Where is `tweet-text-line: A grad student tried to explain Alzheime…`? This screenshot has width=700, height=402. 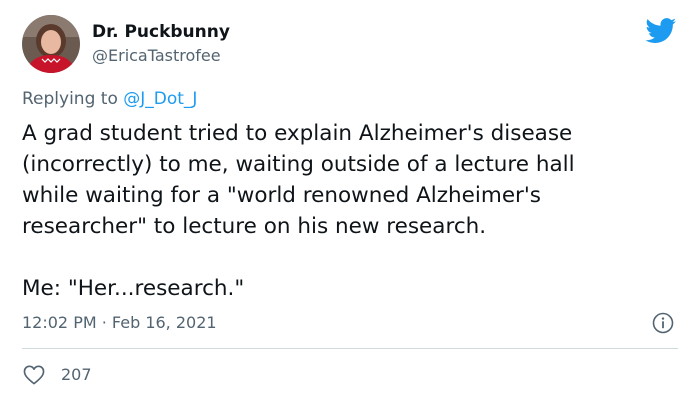
tweet-text-line: A grad student tried to explain Alzheime… is located at coordinates (297, 133).